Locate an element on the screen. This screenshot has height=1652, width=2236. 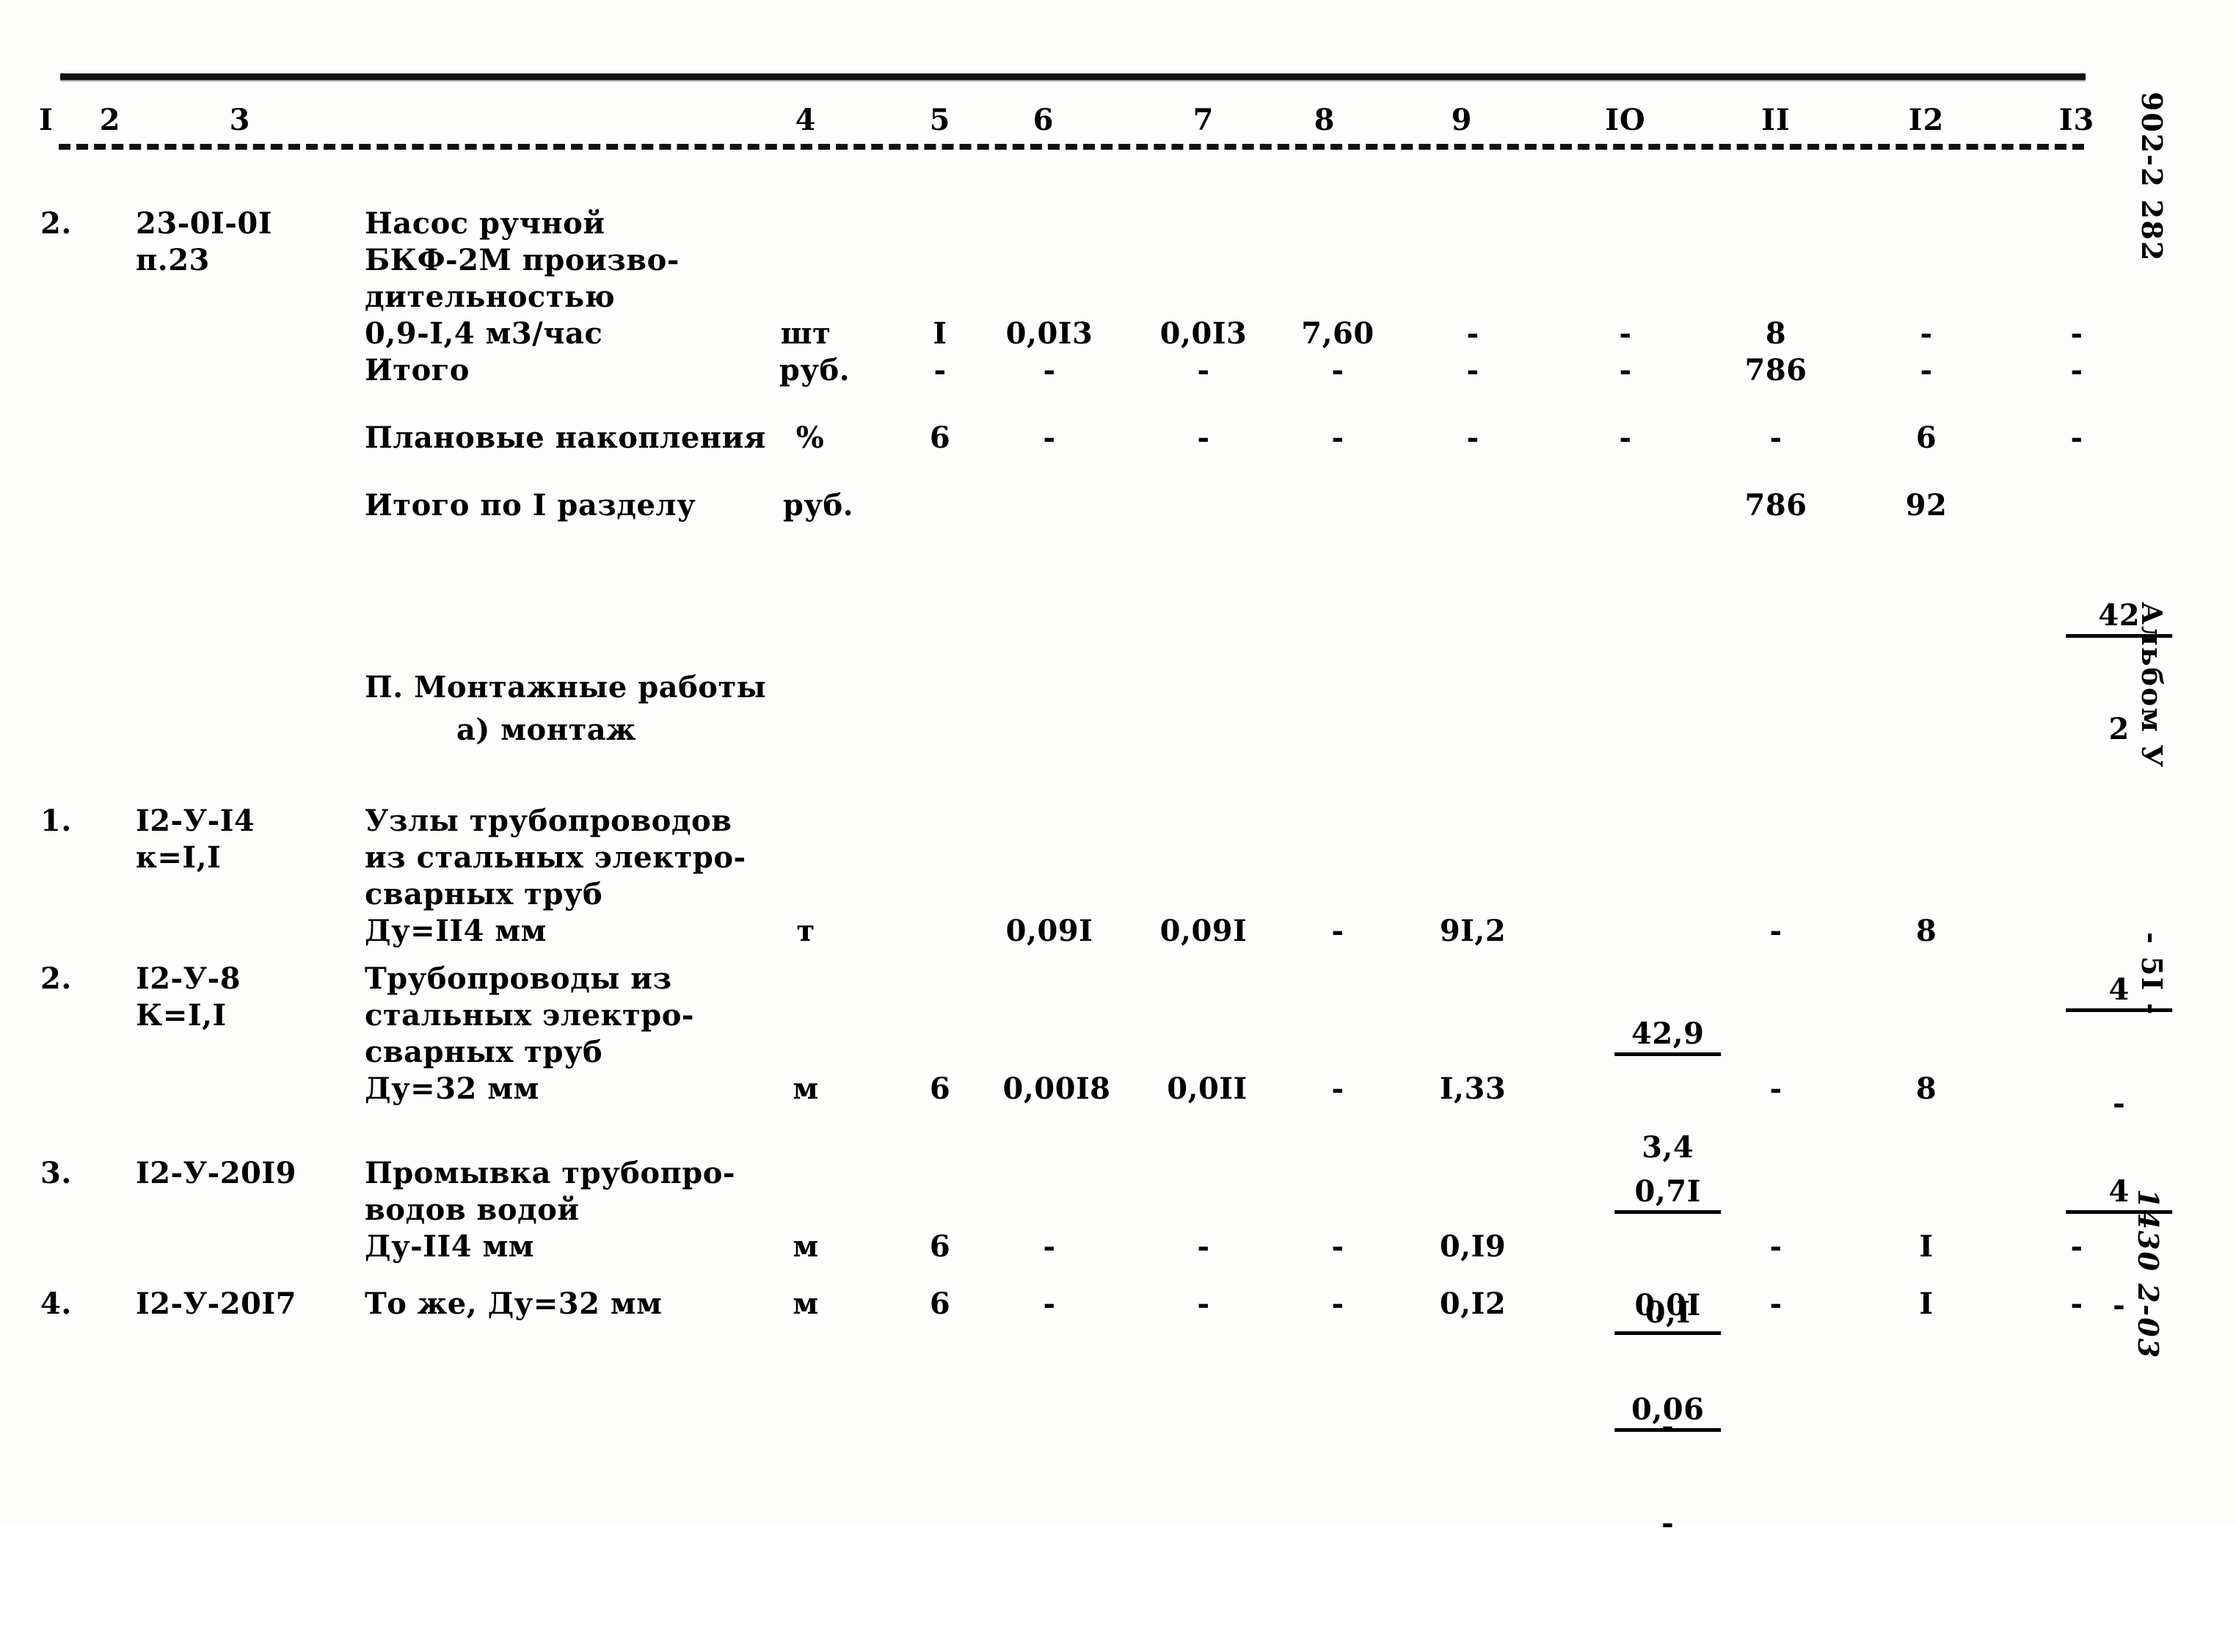
cell-col6: 0,0I3 is located at coordinates (1049, 333).